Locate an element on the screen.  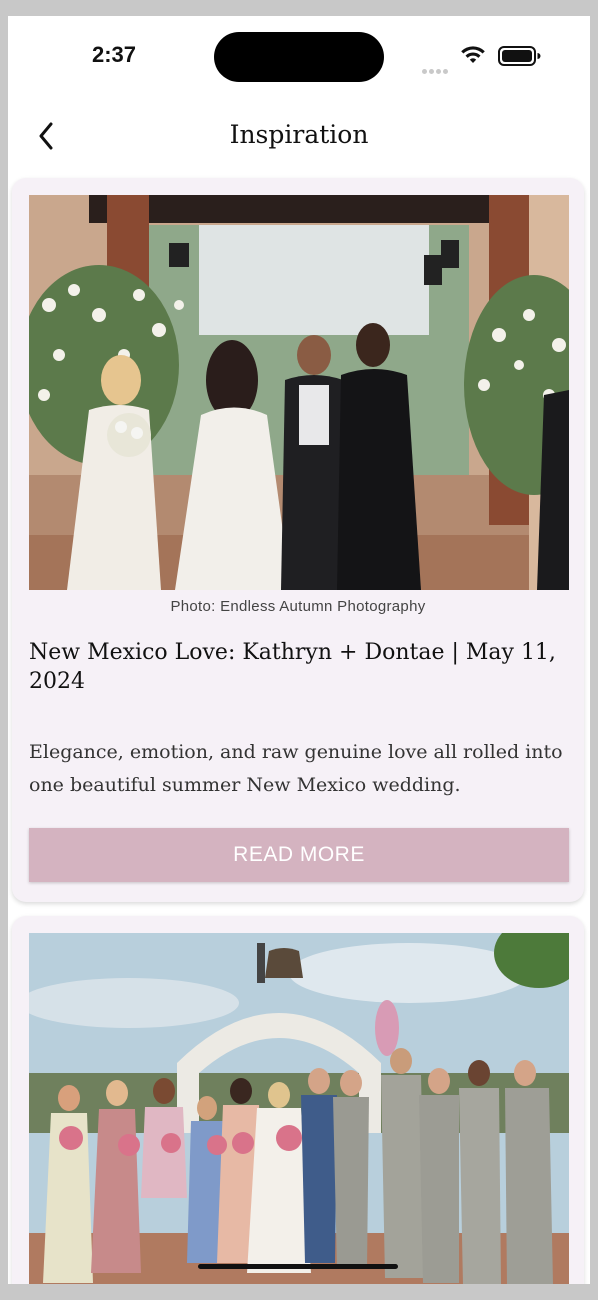
home-indicator is located at coordinates (298, 1266).